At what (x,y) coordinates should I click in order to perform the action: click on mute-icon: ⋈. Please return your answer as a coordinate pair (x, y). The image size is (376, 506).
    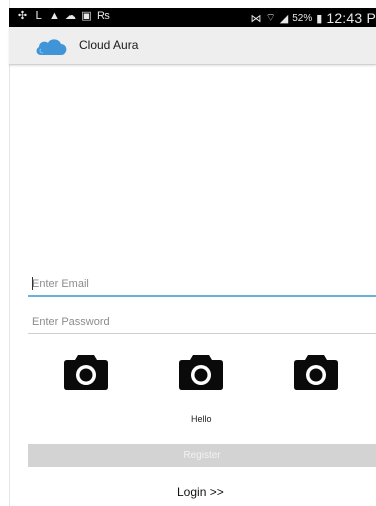
    Looking at the image, I should click on (256, 18).